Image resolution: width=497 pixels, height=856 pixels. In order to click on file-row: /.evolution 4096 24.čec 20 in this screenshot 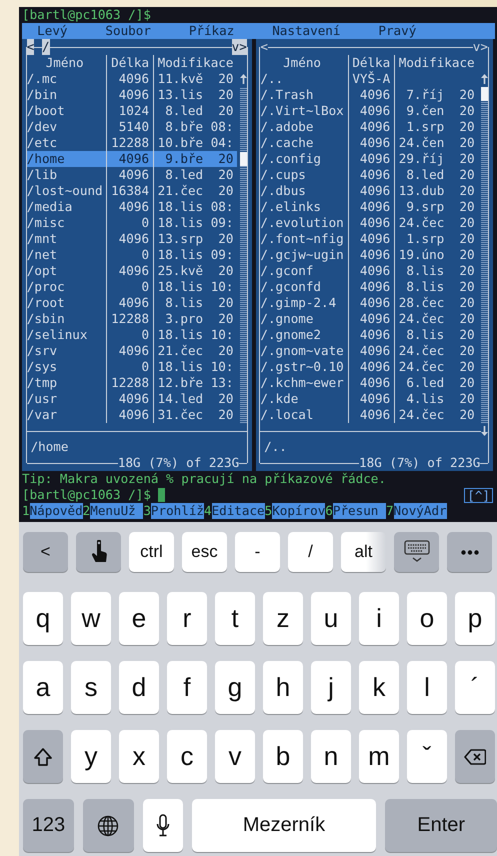, I will do `click(369, 223)`.